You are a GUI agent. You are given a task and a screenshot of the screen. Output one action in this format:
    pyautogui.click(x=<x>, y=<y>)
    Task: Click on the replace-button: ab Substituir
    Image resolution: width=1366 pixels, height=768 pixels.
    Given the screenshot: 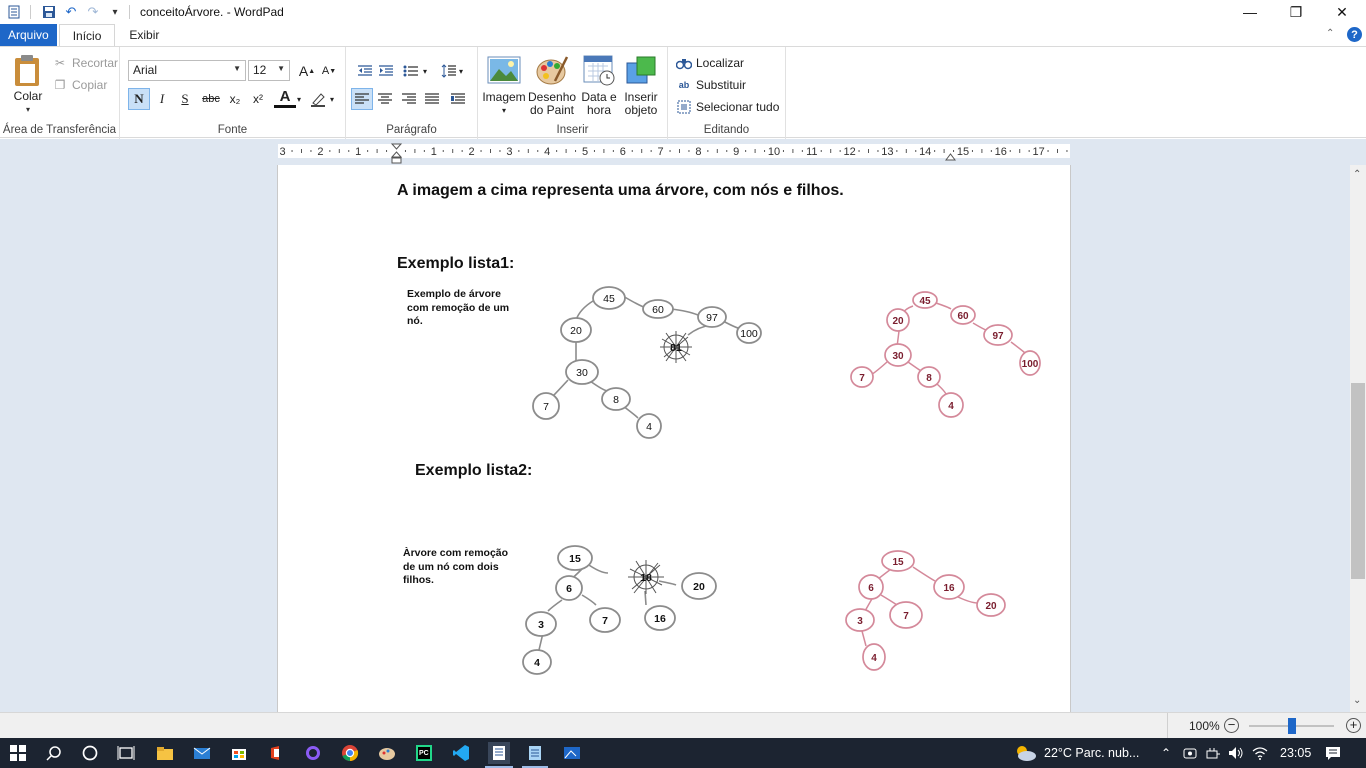 What is the action you would take?
    pyautogui.click(x=711, y=85)
    